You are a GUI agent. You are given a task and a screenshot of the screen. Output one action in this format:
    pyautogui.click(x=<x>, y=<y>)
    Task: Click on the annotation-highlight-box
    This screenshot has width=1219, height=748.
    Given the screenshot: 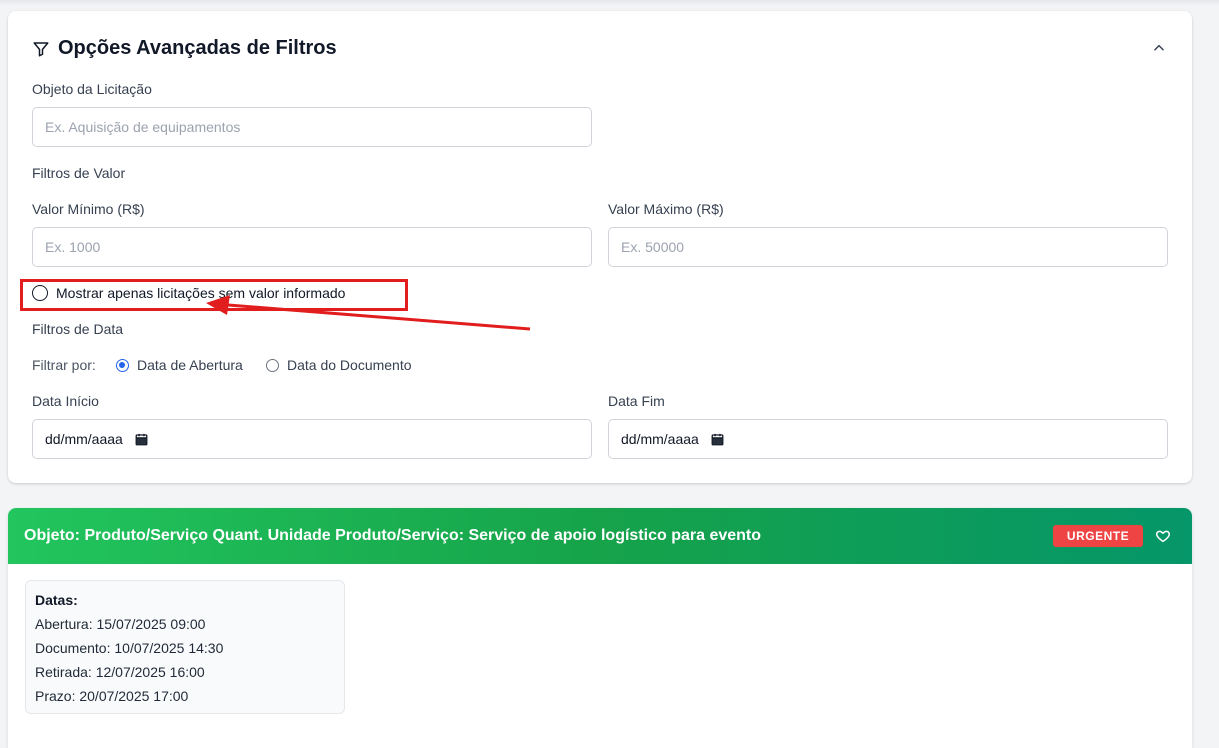 What is the action you would take?
    pyautogui.click(x=214, y=295)
    